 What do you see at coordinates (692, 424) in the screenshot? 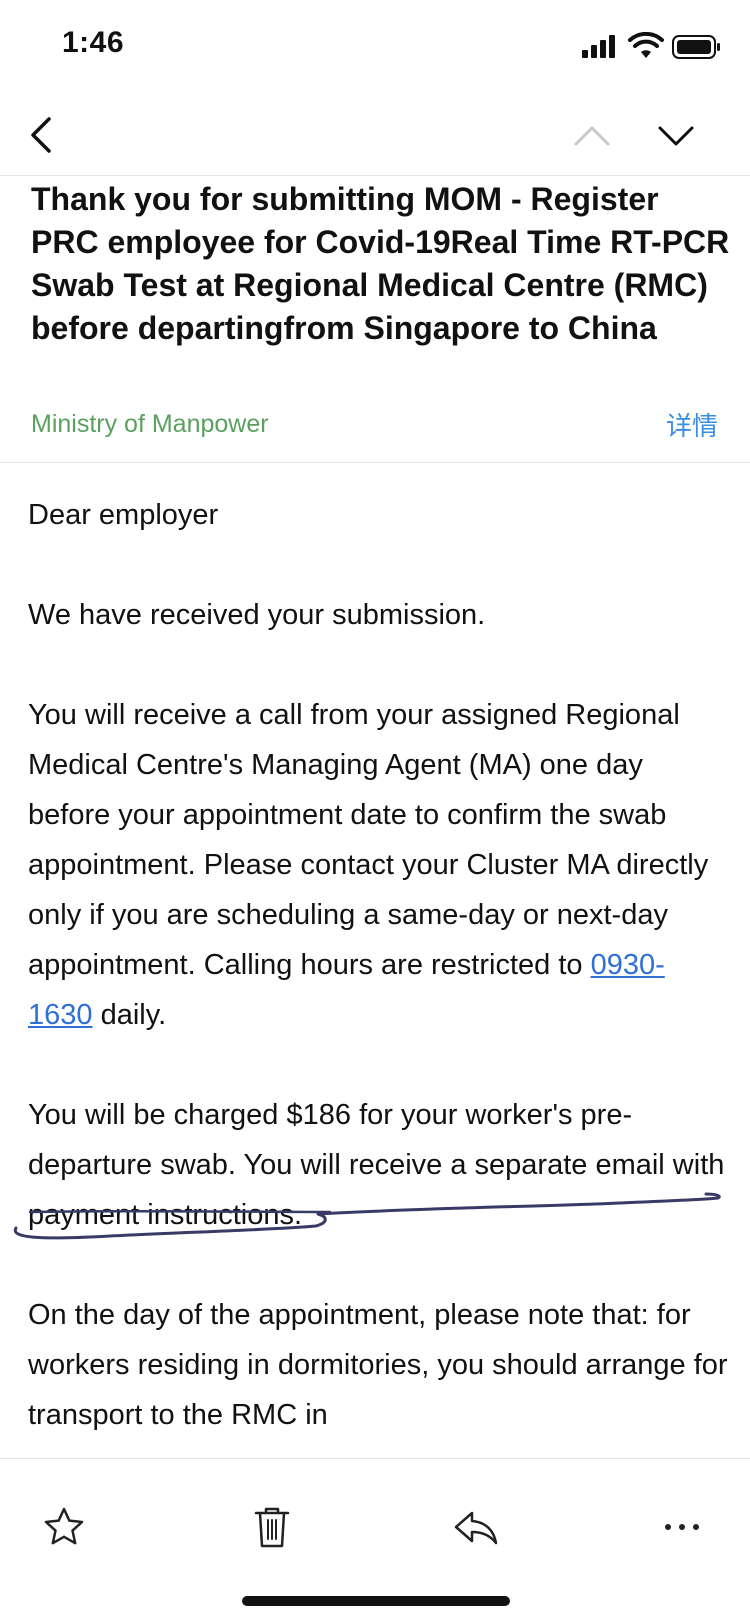
I see `details-link: 详情` at bounding box center [692, 424].